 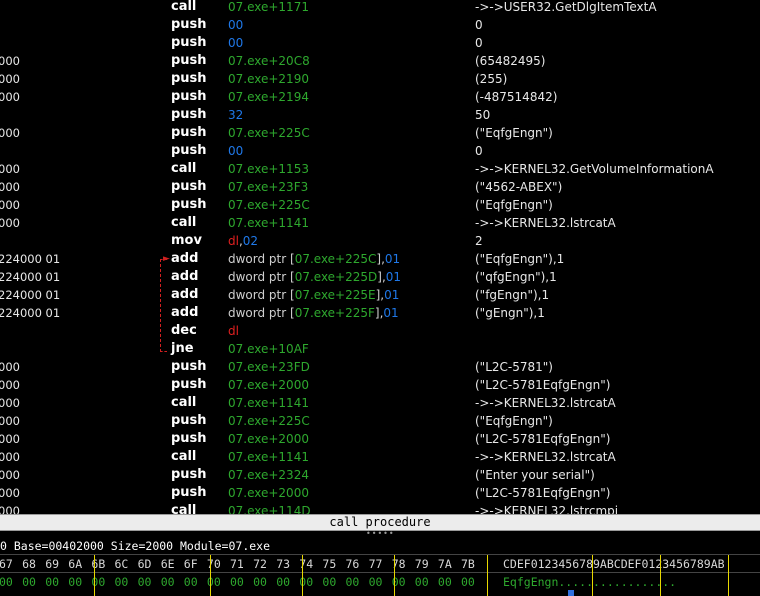 I want to click on instruction-operands: 07.exe+2000, so click(x=268, y=439).